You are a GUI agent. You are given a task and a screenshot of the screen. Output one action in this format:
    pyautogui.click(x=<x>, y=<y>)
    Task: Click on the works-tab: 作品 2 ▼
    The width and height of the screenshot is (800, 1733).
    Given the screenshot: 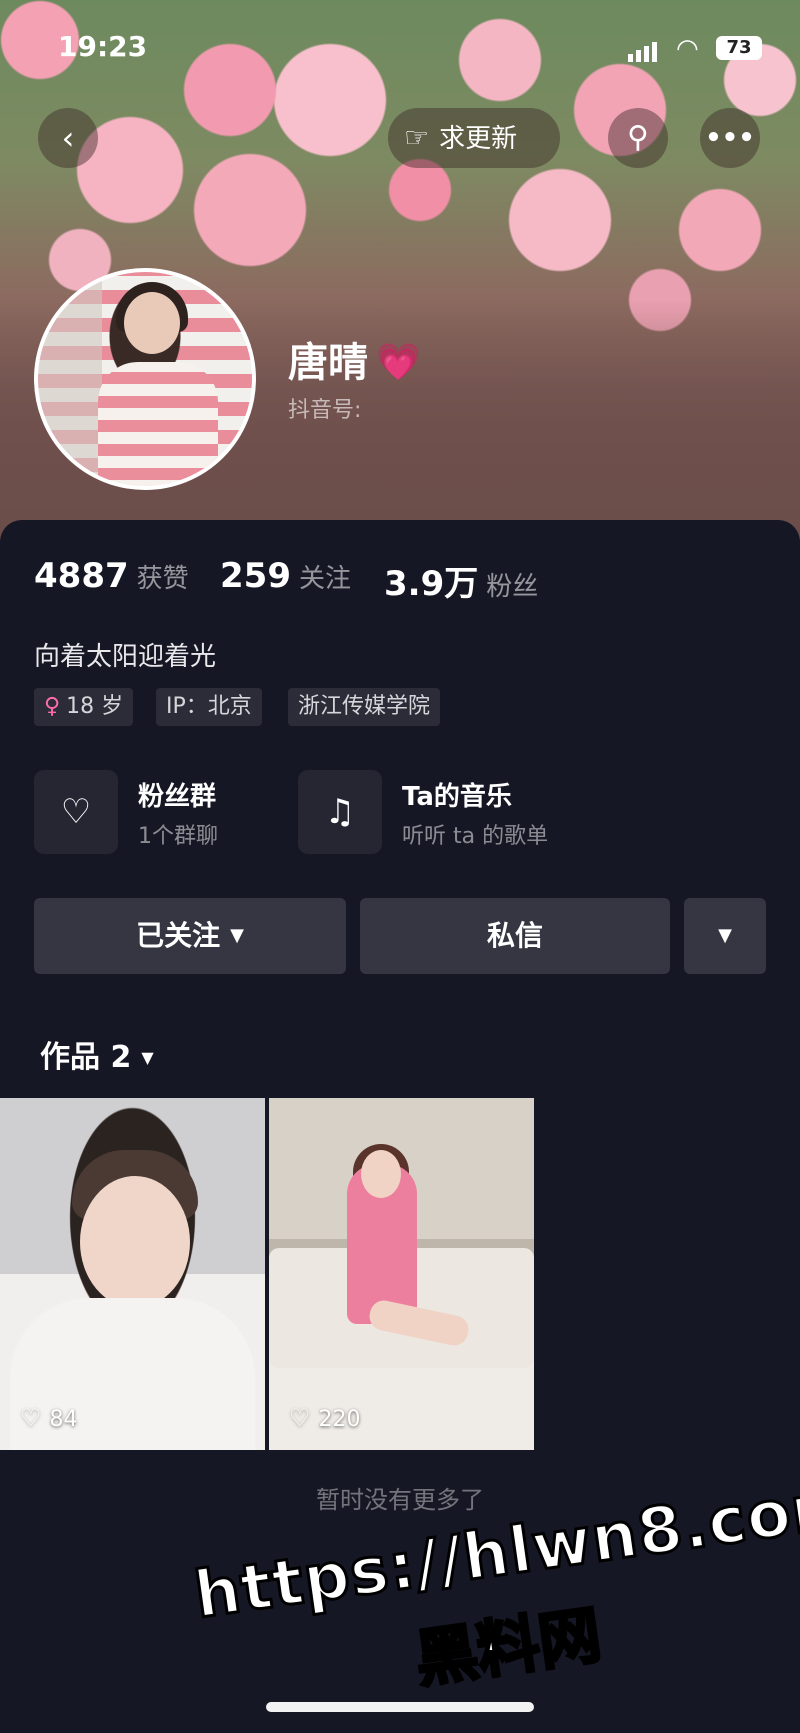 What is the action you would take?
    pyautogui.click(x=97, y=1054)
    